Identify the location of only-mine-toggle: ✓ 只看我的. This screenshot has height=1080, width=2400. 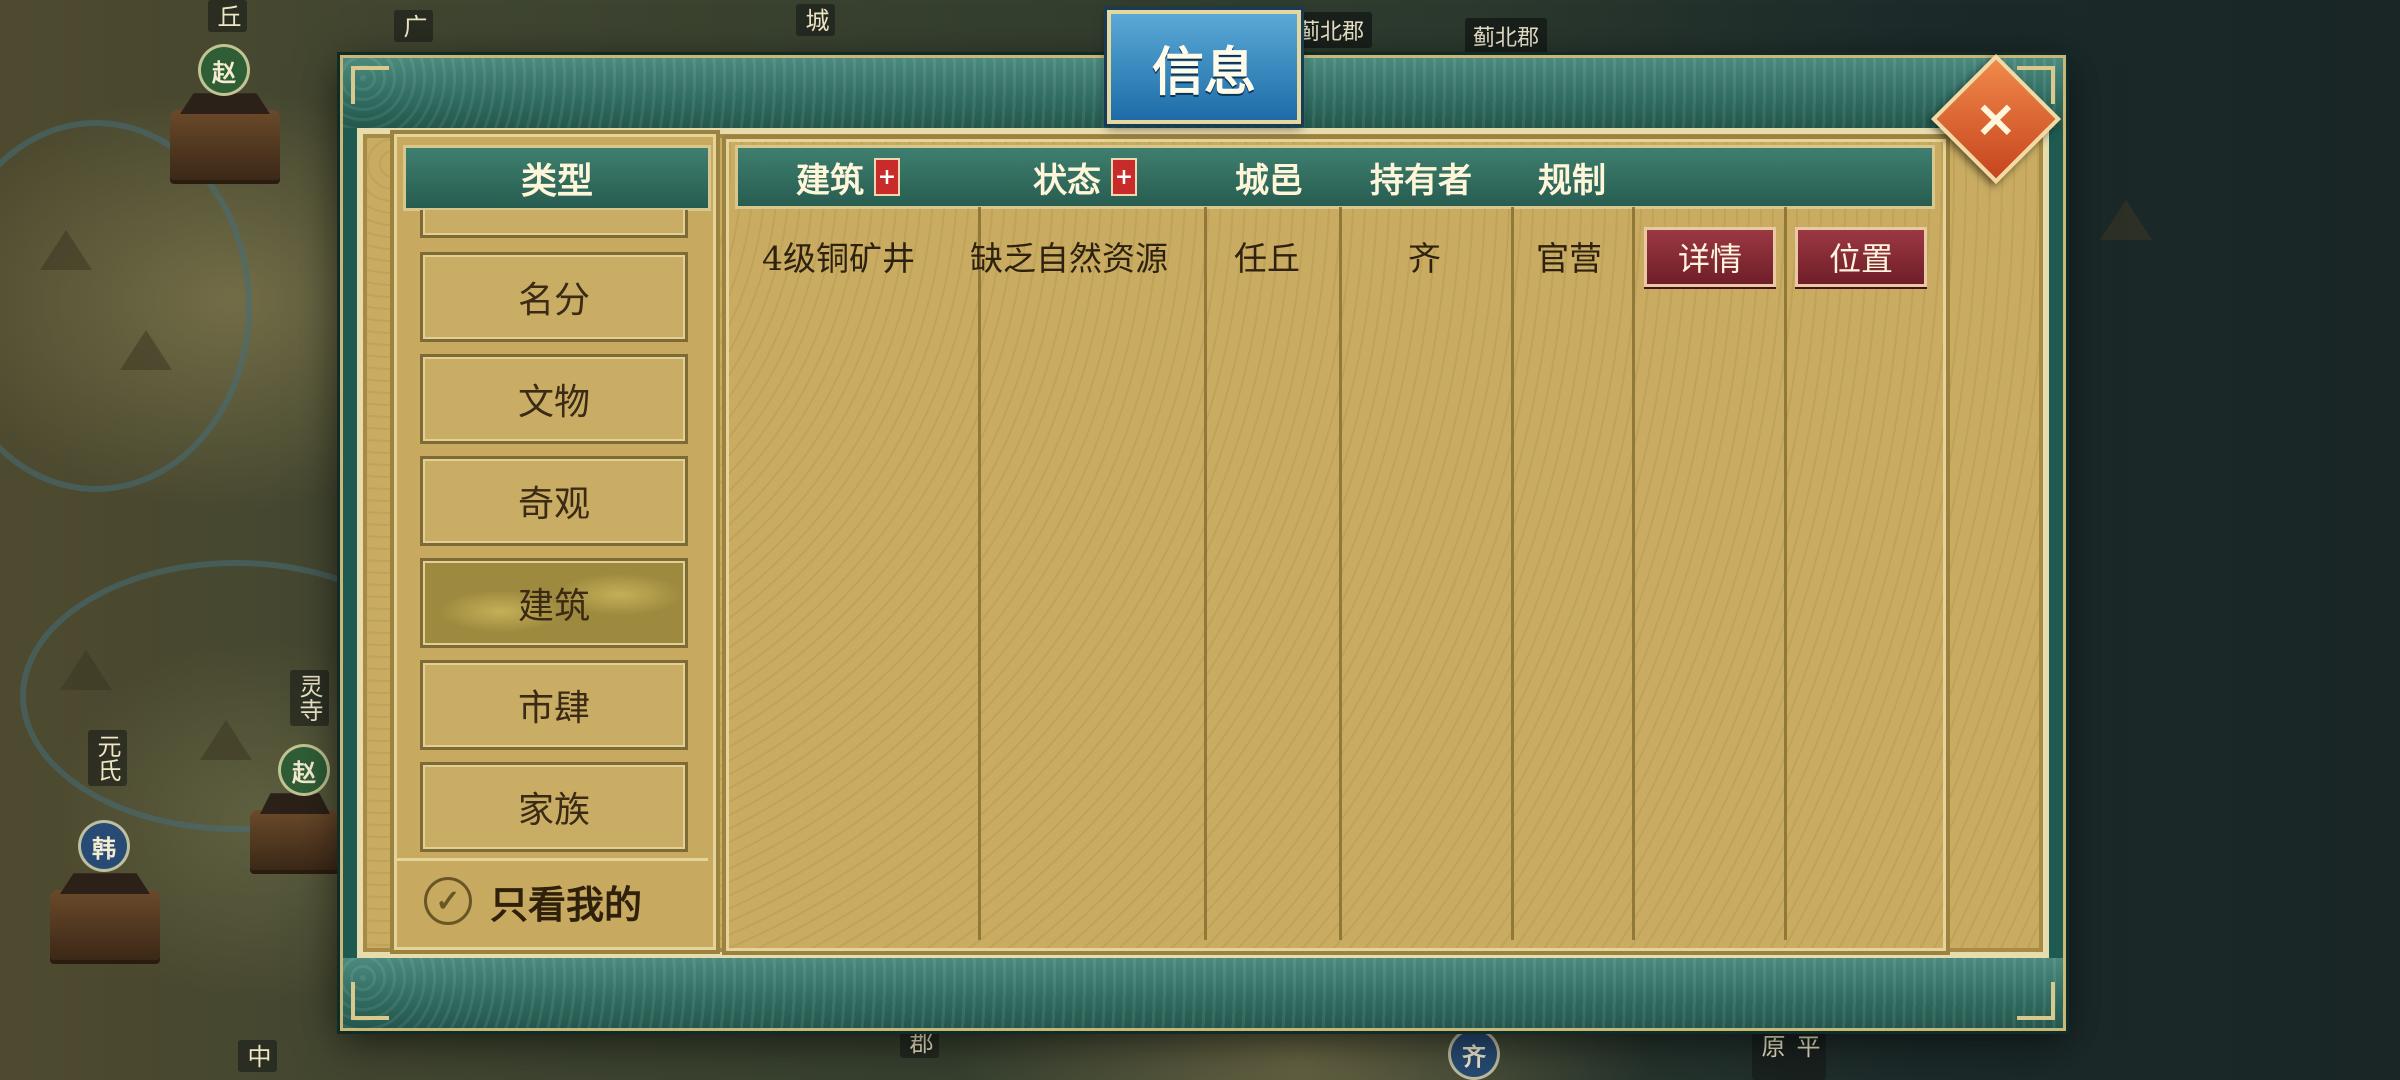
(560, 901).